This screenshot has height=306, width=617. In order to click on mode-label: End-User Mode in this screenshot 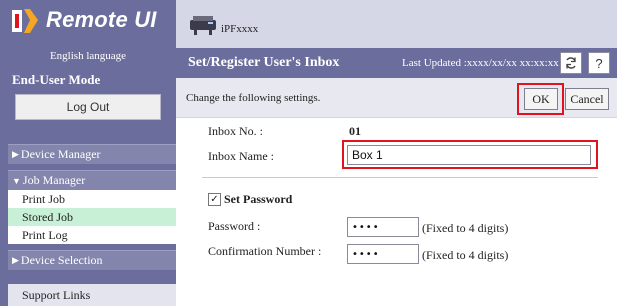, I will do `click(56, 79)`.